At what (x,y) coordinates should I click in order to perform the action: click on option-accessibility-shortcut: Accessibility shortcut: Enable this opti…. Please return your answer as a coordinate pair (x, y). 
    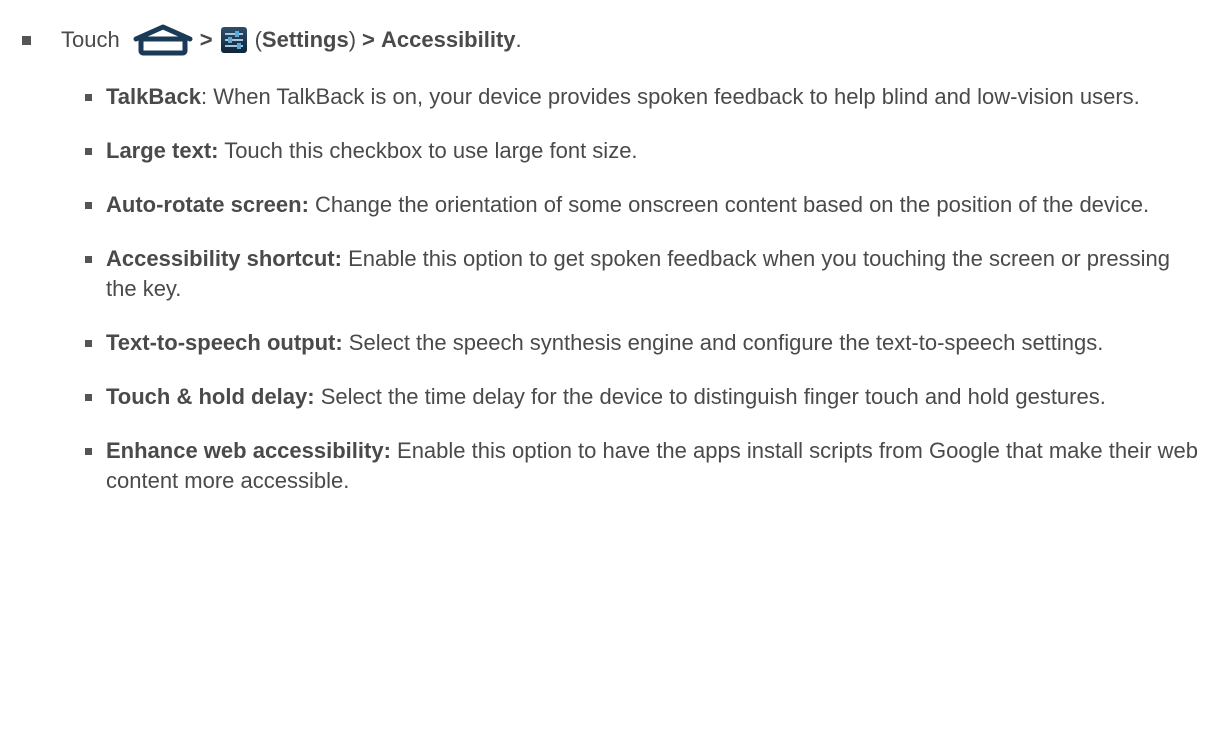
    Looking at the image, I should click on (645, 274).